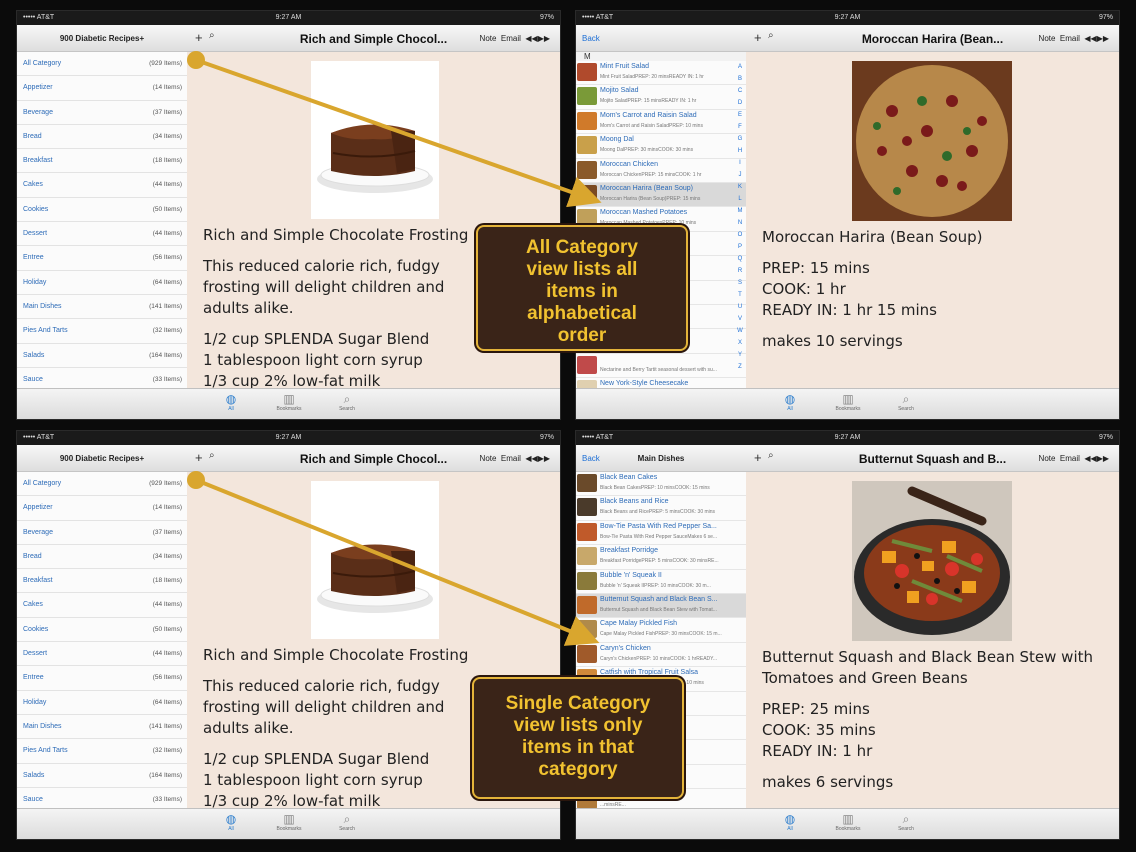 This screenshot has width=1136, height=852. I want to click on arrow-top, so click(394, 129).